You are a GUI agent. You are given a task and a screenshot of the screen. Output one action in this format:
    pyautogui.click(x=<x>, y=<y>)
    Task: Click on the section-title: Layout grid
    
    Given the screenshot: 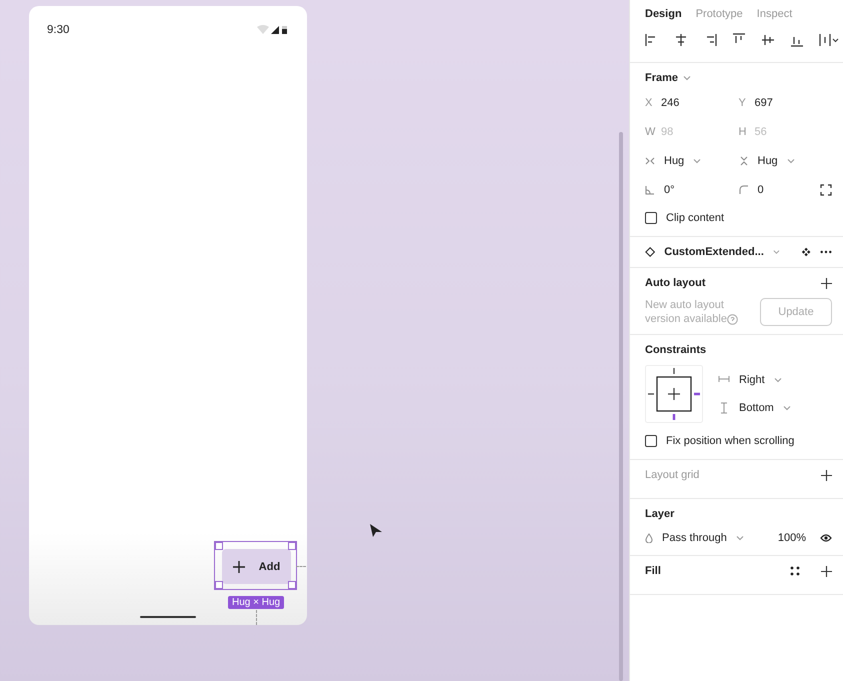 What is the action you would take?
    pyautogui.click(x=672, y=475)
    